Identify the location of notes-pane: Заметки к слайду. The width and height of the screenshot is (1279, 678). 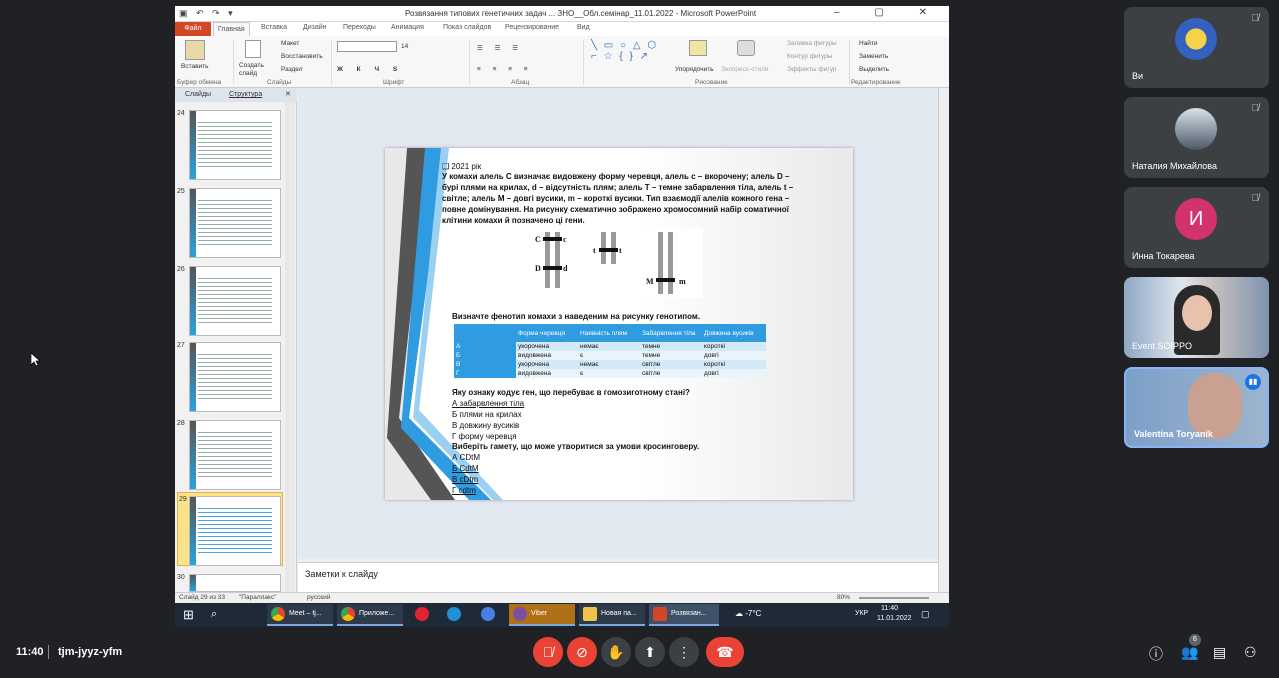
(618, 577).